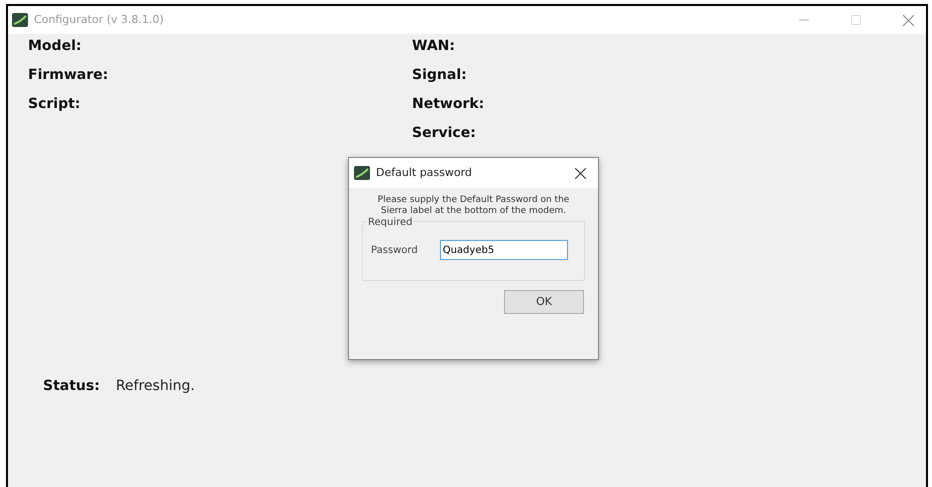 This screenshot has width=932, height=487. Describe the element at coordinates (424, 172) in the screenshot. I see `dialog-title: Default password` at that location.